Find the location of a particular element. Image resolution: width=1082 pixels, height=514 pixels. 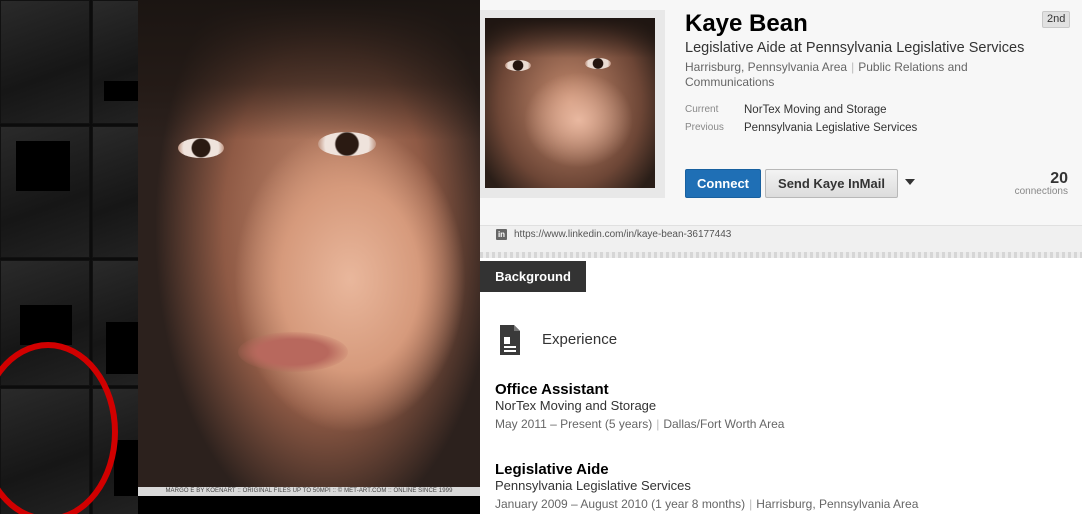

profile-location: Harrisburg, Pennsylvania Area is located at coordinates (766, 67).